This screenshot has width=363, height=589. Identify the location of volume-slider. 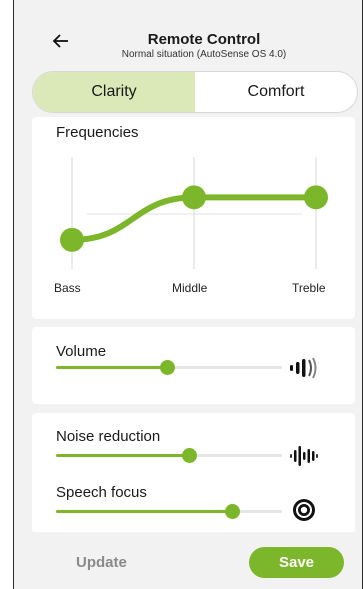
(169, 367).